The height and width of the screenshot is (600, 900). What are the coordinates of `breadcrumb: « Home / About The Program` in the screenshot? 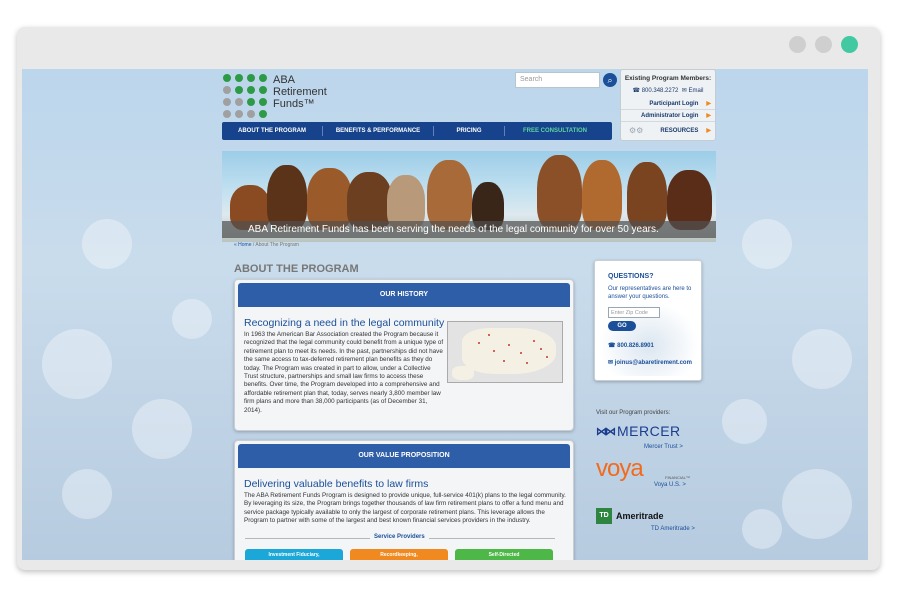 It's located at (266, 245).